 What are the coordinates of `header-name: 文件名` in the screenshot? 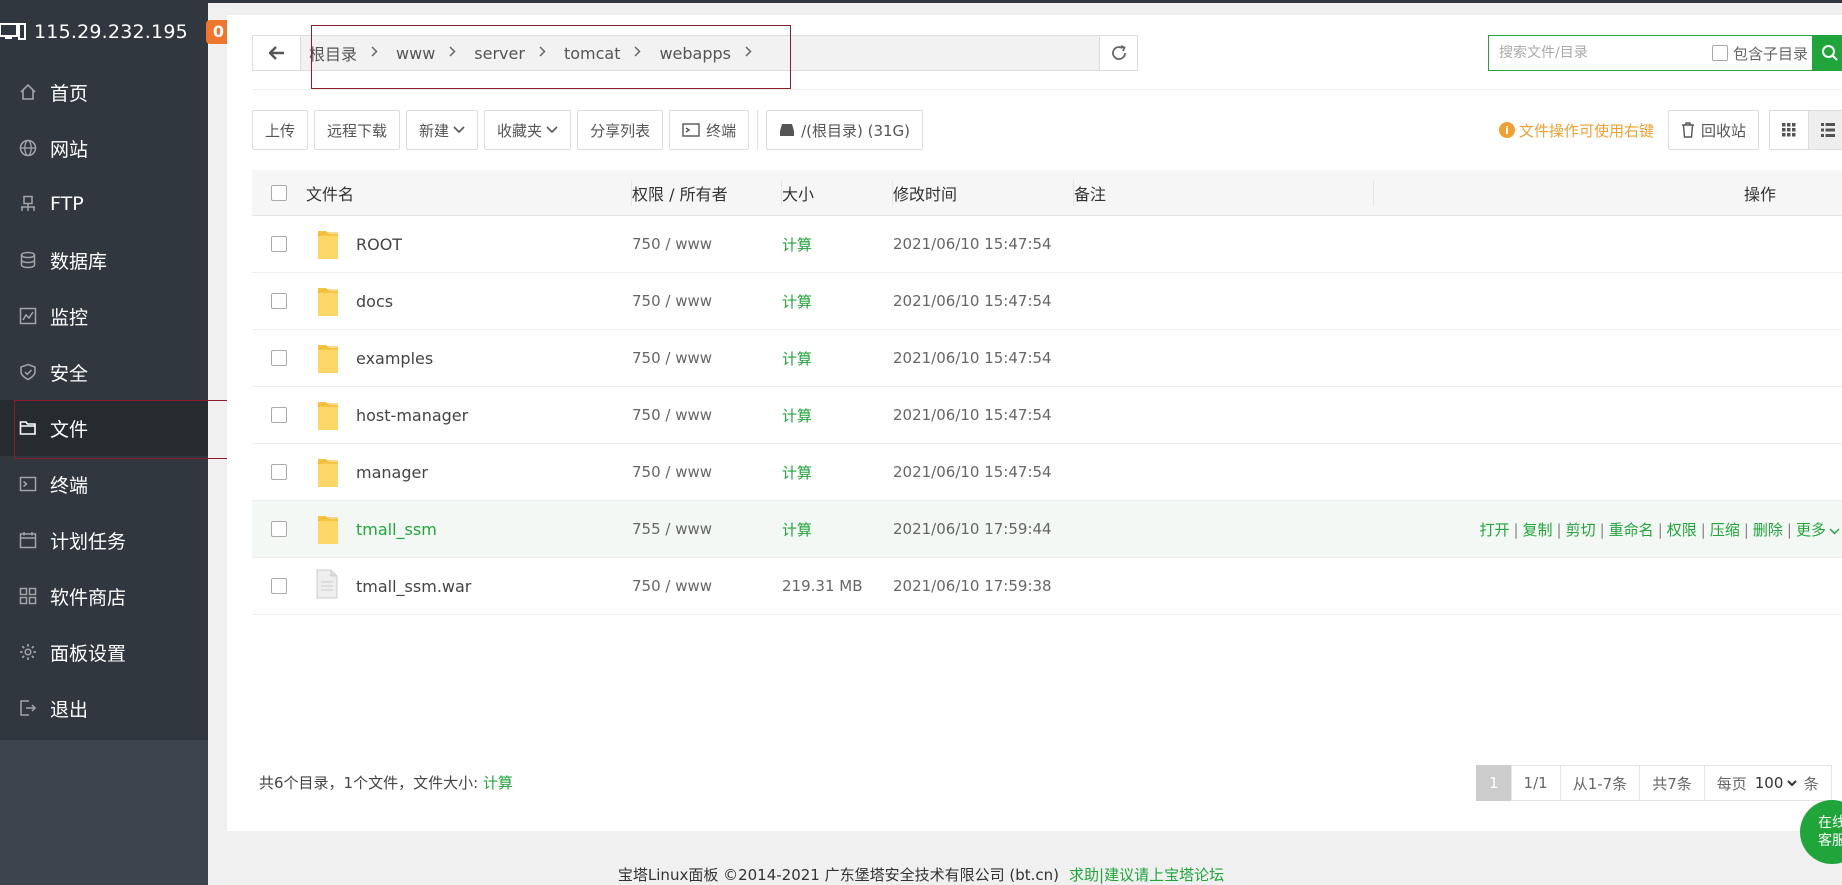 It's located at (469, 193).